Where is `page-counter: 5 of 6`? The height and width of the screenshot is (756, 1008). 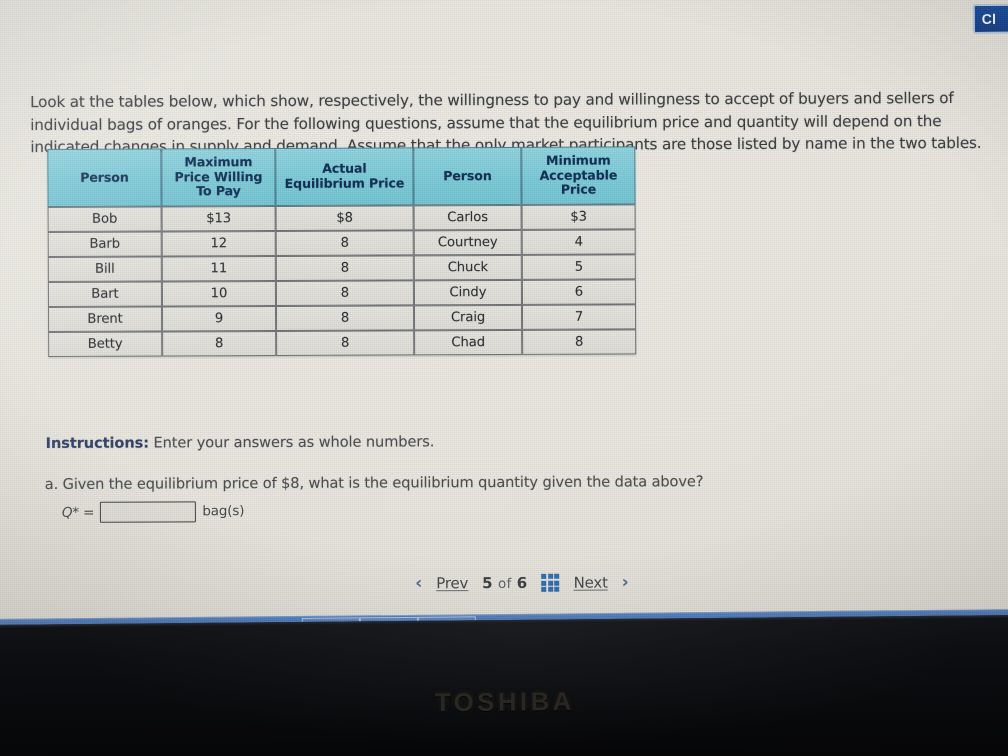 page-counter: 5 of 6 is located at coordinates (504, 583).